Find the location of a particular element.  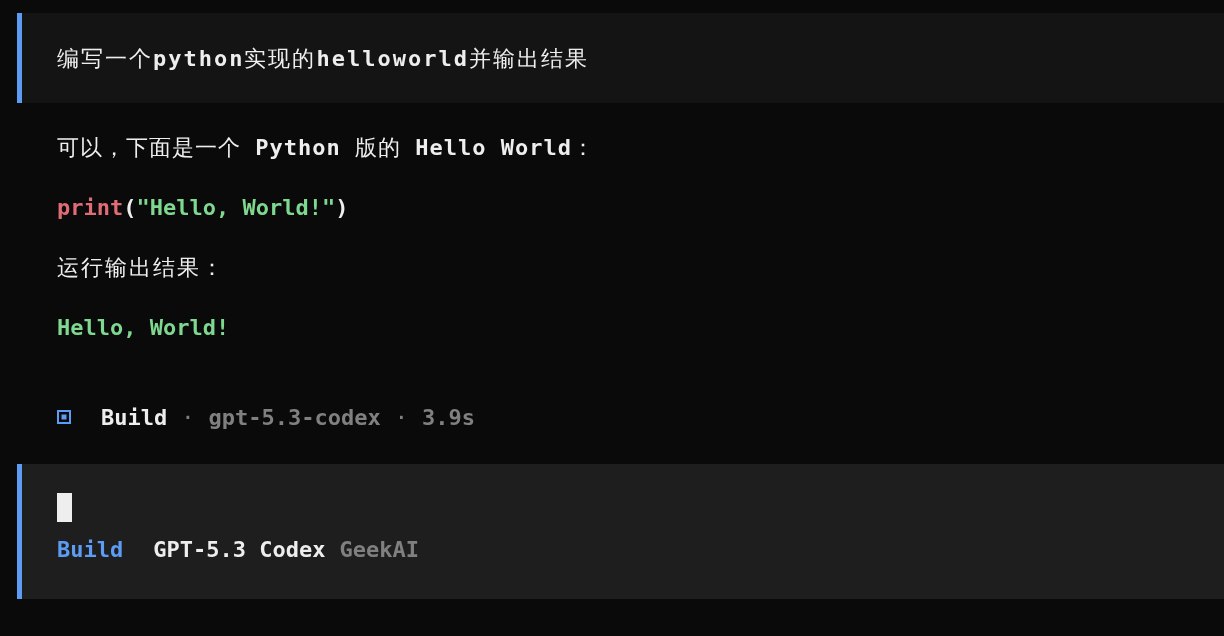

mode-label: Build is located at coordinates (90, 549).